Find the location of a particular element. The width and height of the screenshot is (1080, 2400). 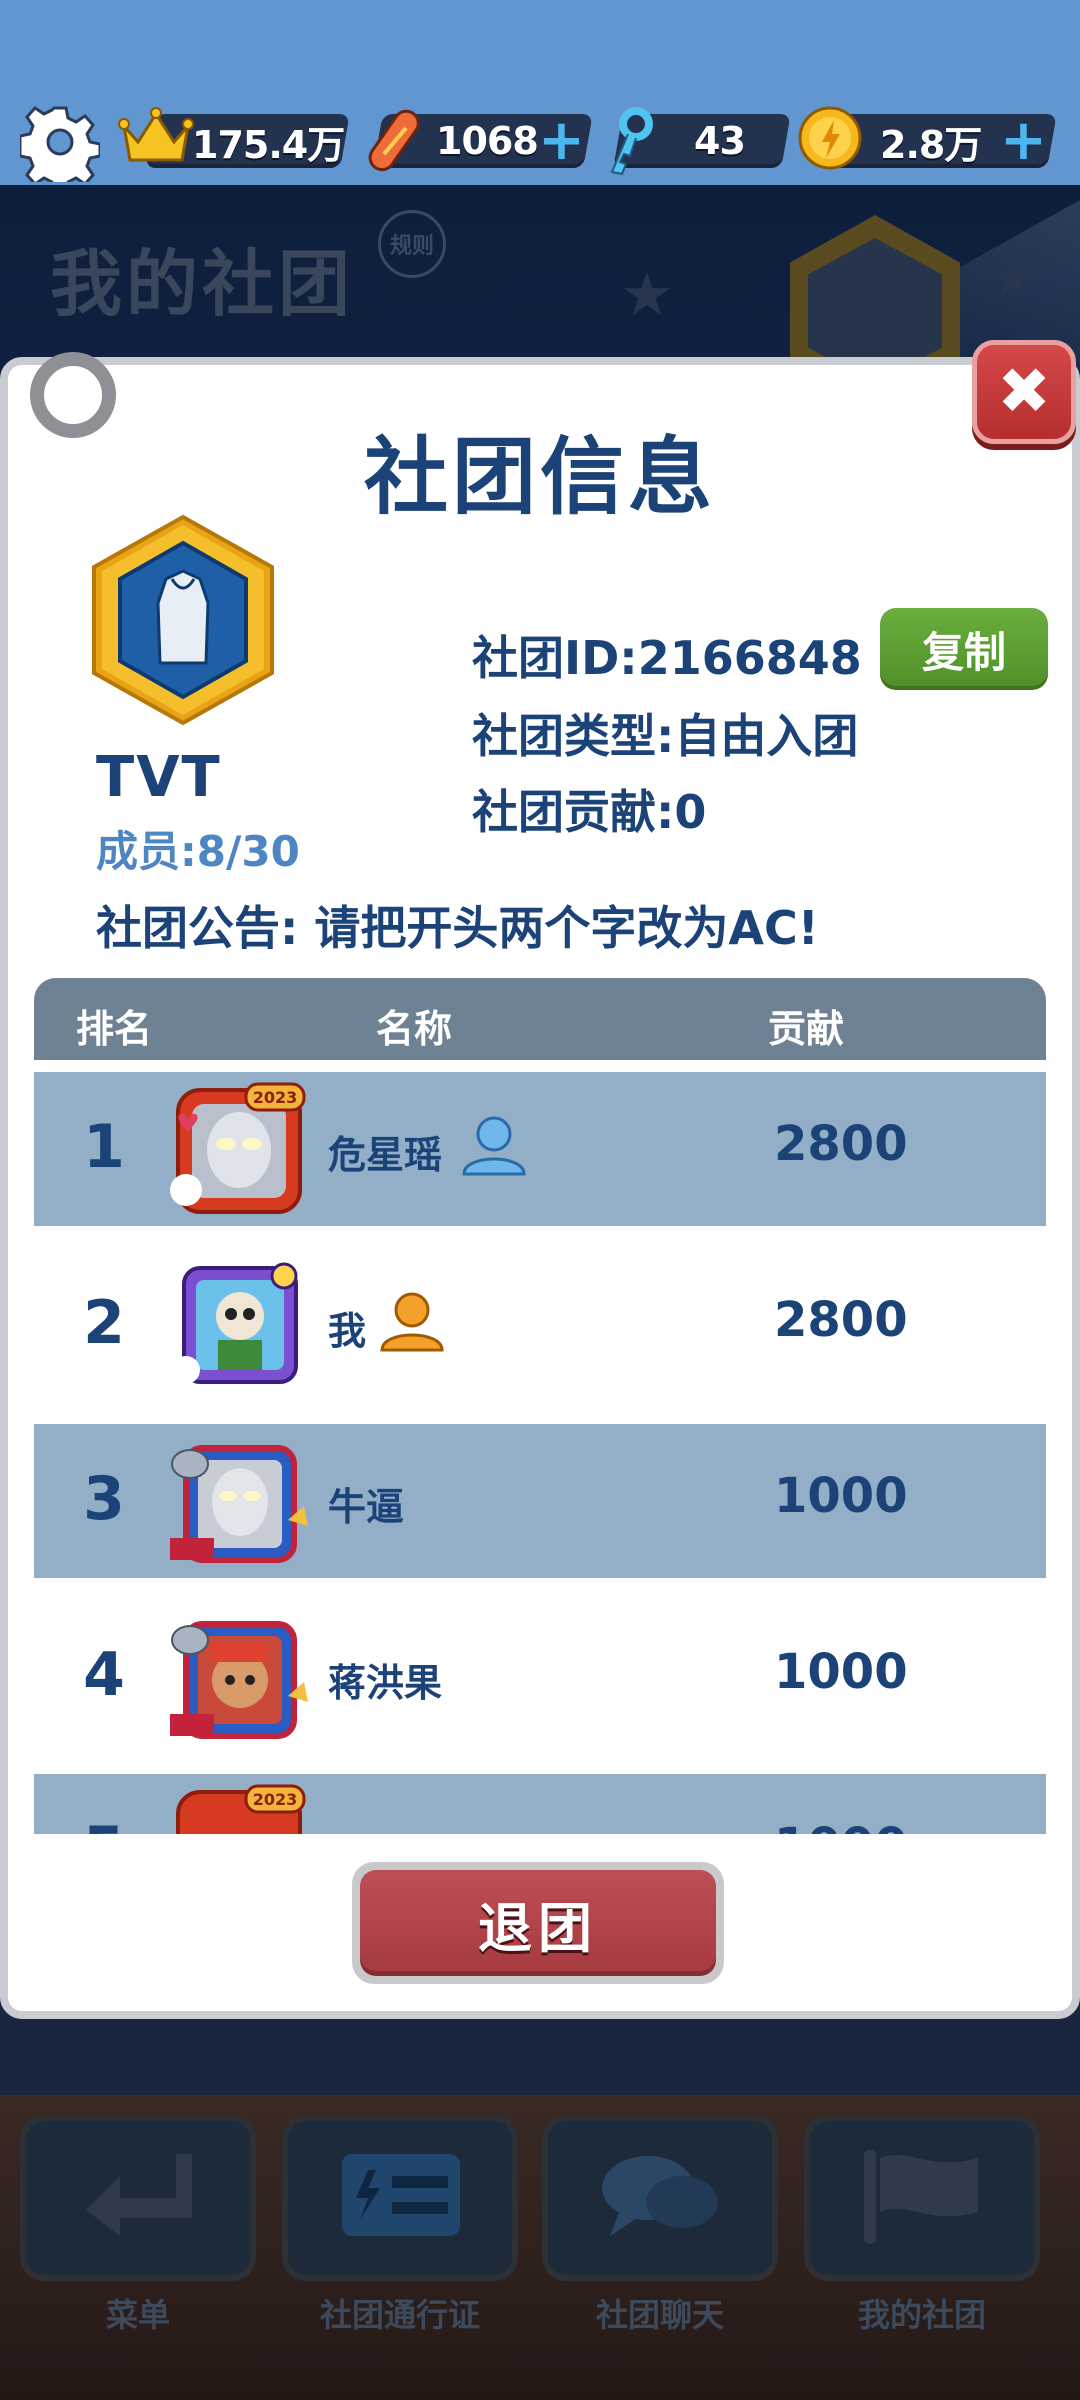

rank-value: 2 is located at coordinates (104, 1323).